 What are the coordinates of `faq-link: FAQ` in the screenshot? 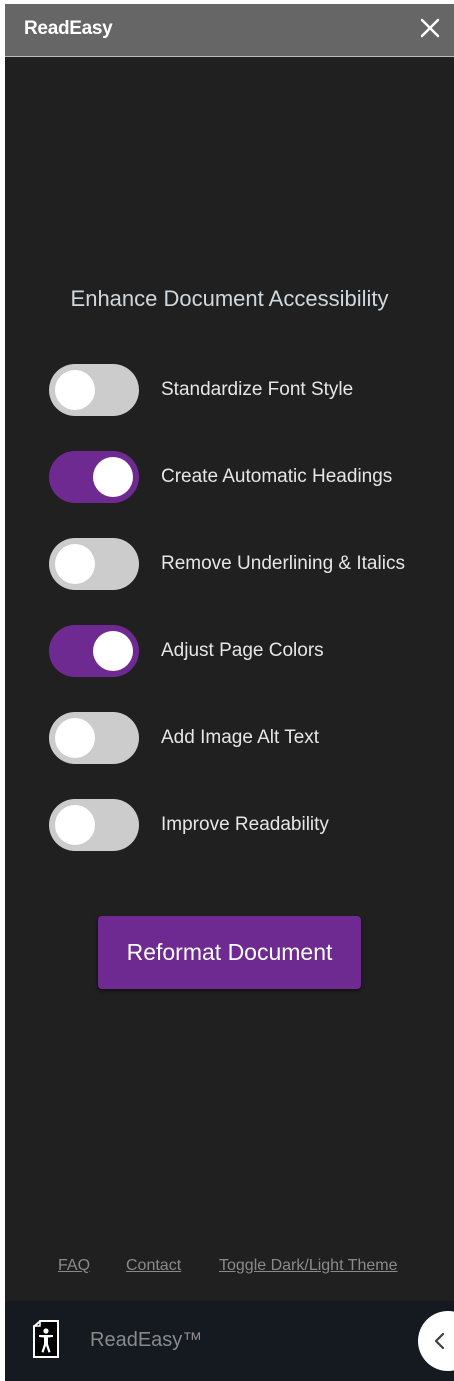 It's located at (74, 1266).